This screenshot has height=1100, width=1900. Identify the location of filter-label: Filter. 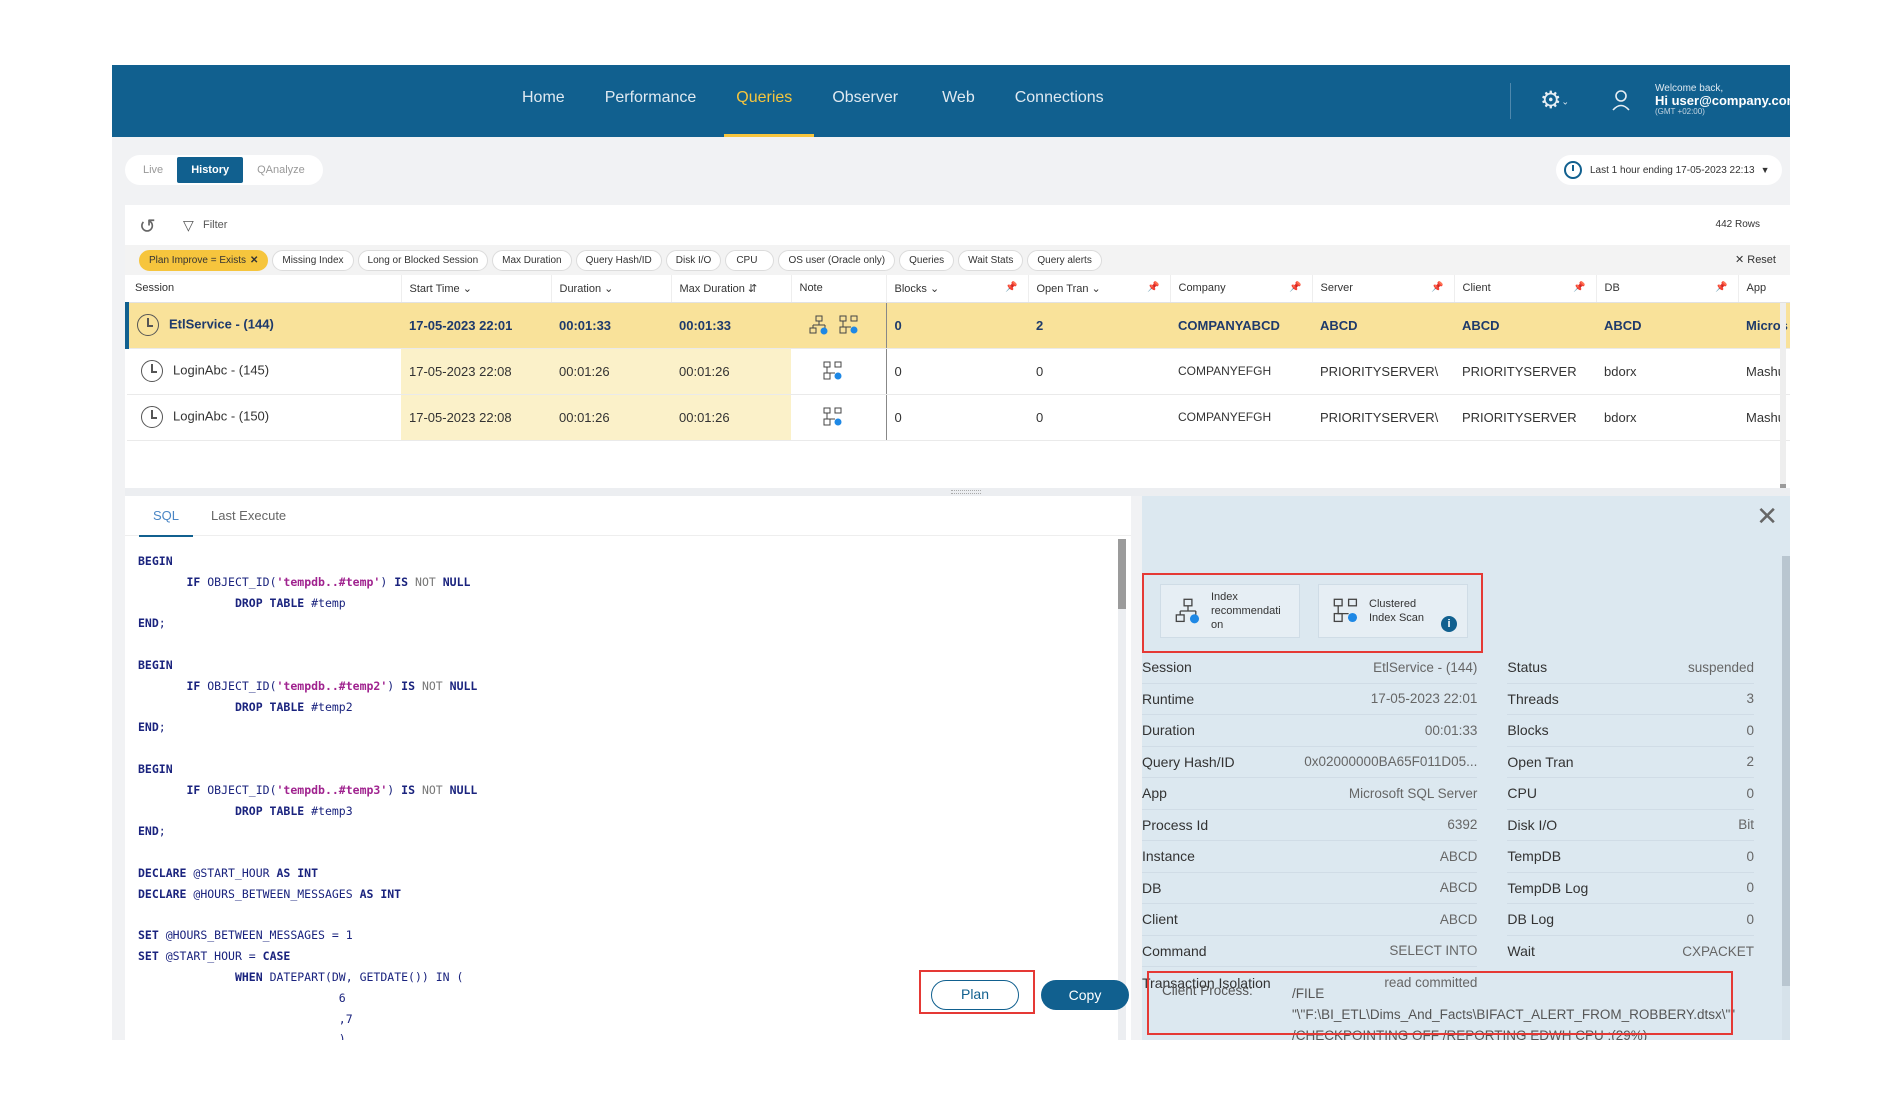
(215, 225).